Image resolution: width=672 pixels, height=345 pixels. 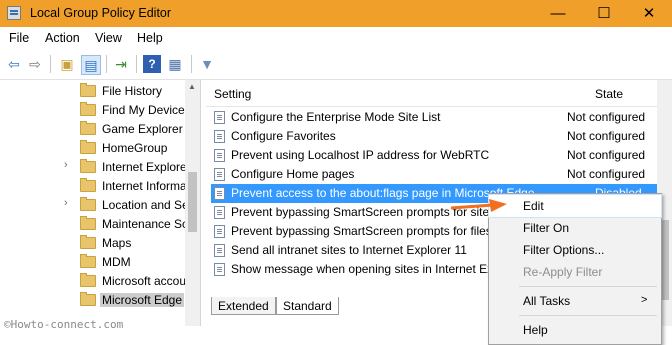 What do you see at coordinates (434, 136) in the screenshot?
I see `policy-row: Configure Favorites Not configured` at bounding box center [434, 136].